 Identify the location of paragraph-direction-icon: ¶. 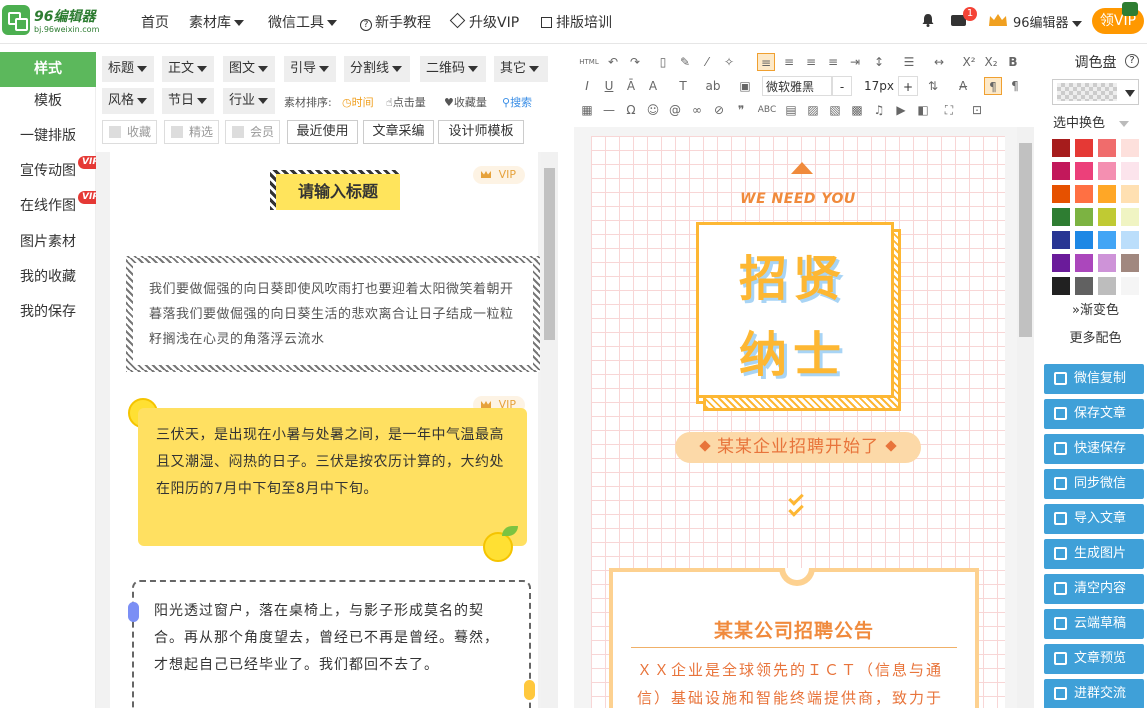
(993, 86).